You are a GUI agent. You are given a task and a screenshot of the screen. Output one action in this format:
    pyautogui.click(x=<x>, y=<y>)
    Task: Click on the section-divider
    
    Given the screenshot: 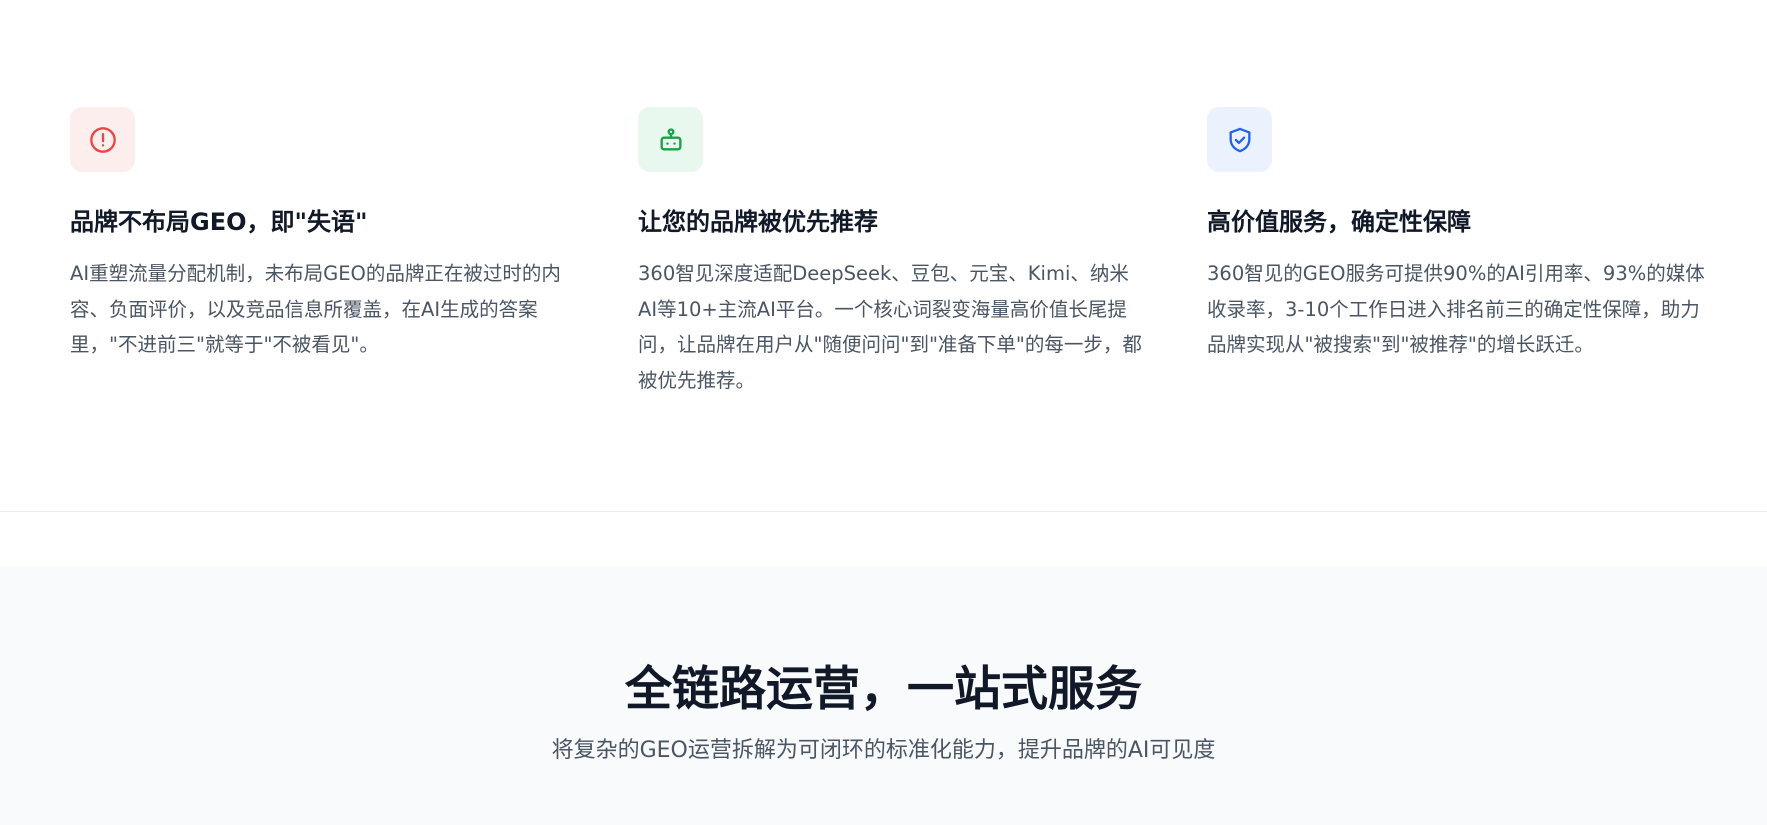 What is the action you would take?
    pyautogui.click(x=883, y=530)
    